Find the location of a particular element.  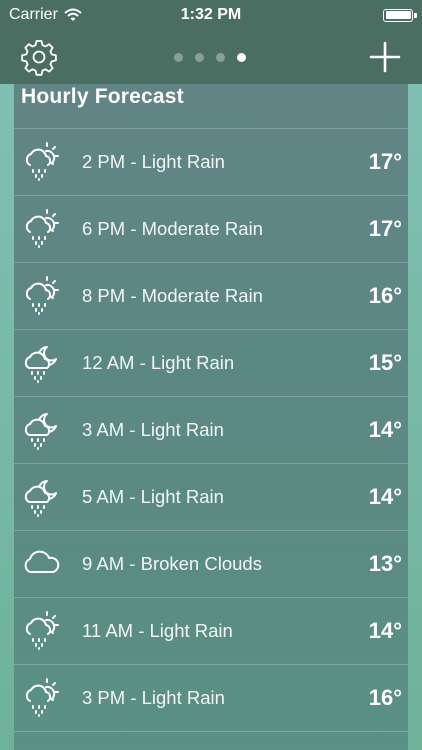

forecast-row: 5 AM - Light Rain 14° is located at coordinates (211, 497).